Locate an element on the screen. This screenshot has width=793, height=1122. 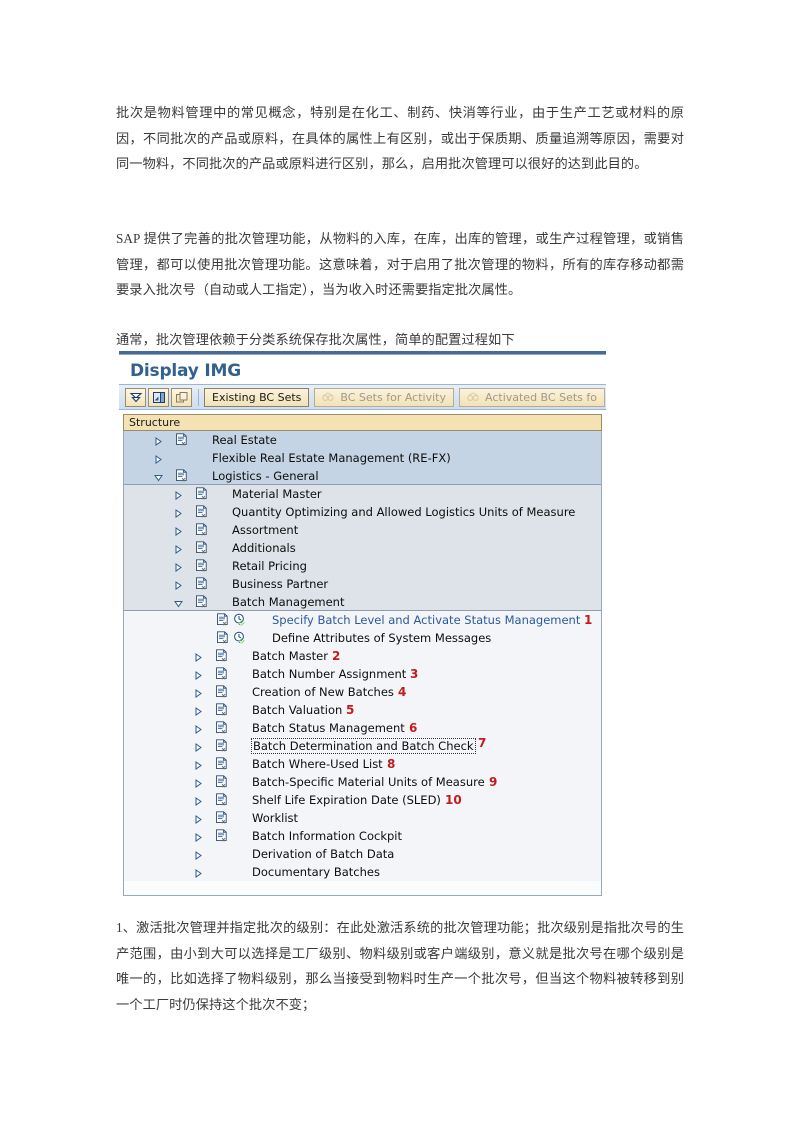
tree-row-label: Shelf Life Expiration Date (SLED) is located at coordinates (346, 800).